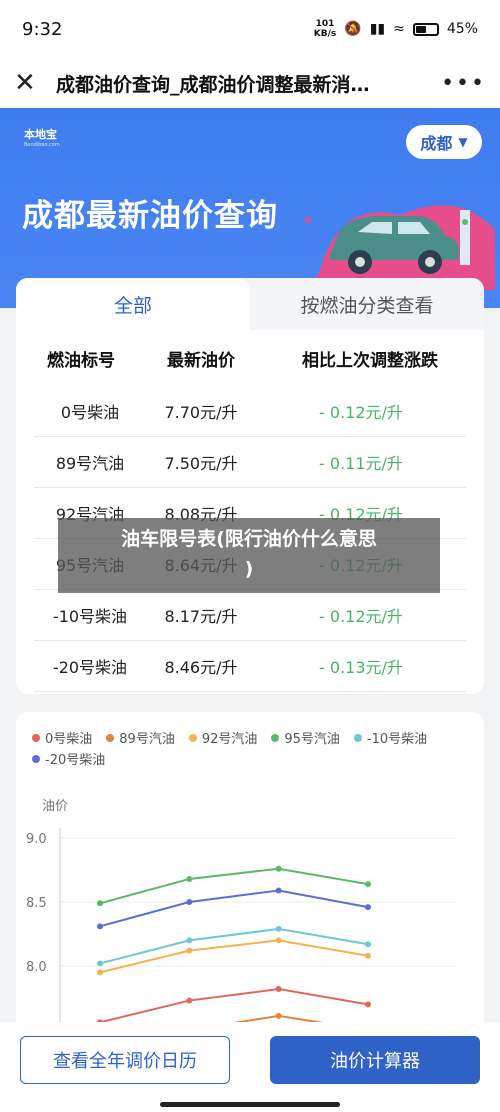 This screenshot has width=500, height=1112. Describe the element at coordinates (36, 903) in the screenshot. I see `y-tick-label: 8.5` at that location.